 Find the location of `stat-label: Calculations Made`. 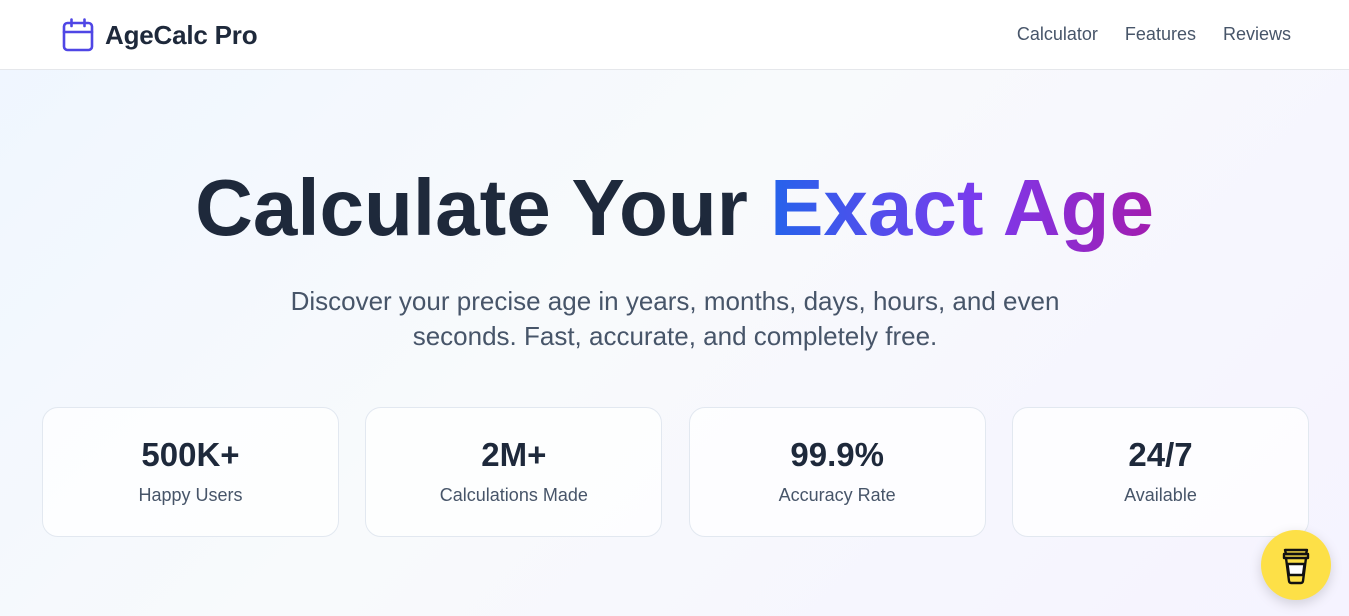

stat-label: Calculations Made is located at coordinates (513, 495).